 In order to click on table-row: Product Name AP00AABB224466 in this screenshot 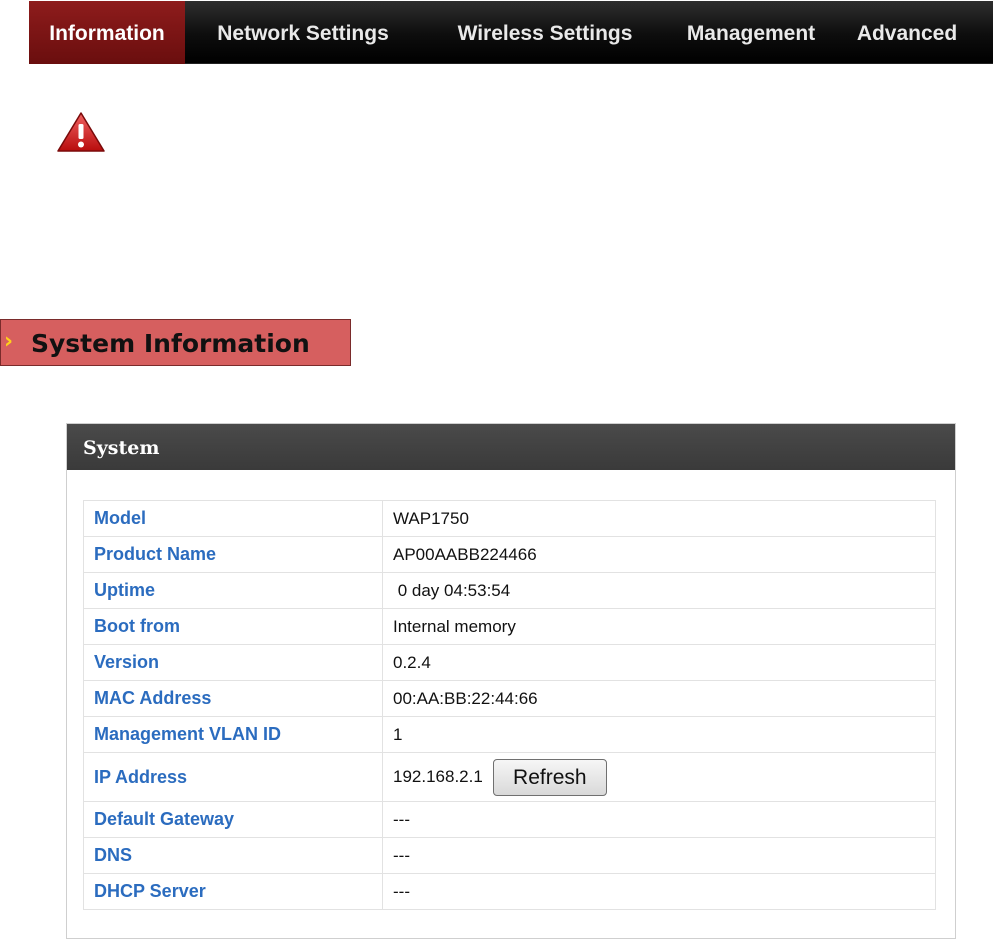, I will do `click(509, 554)`.